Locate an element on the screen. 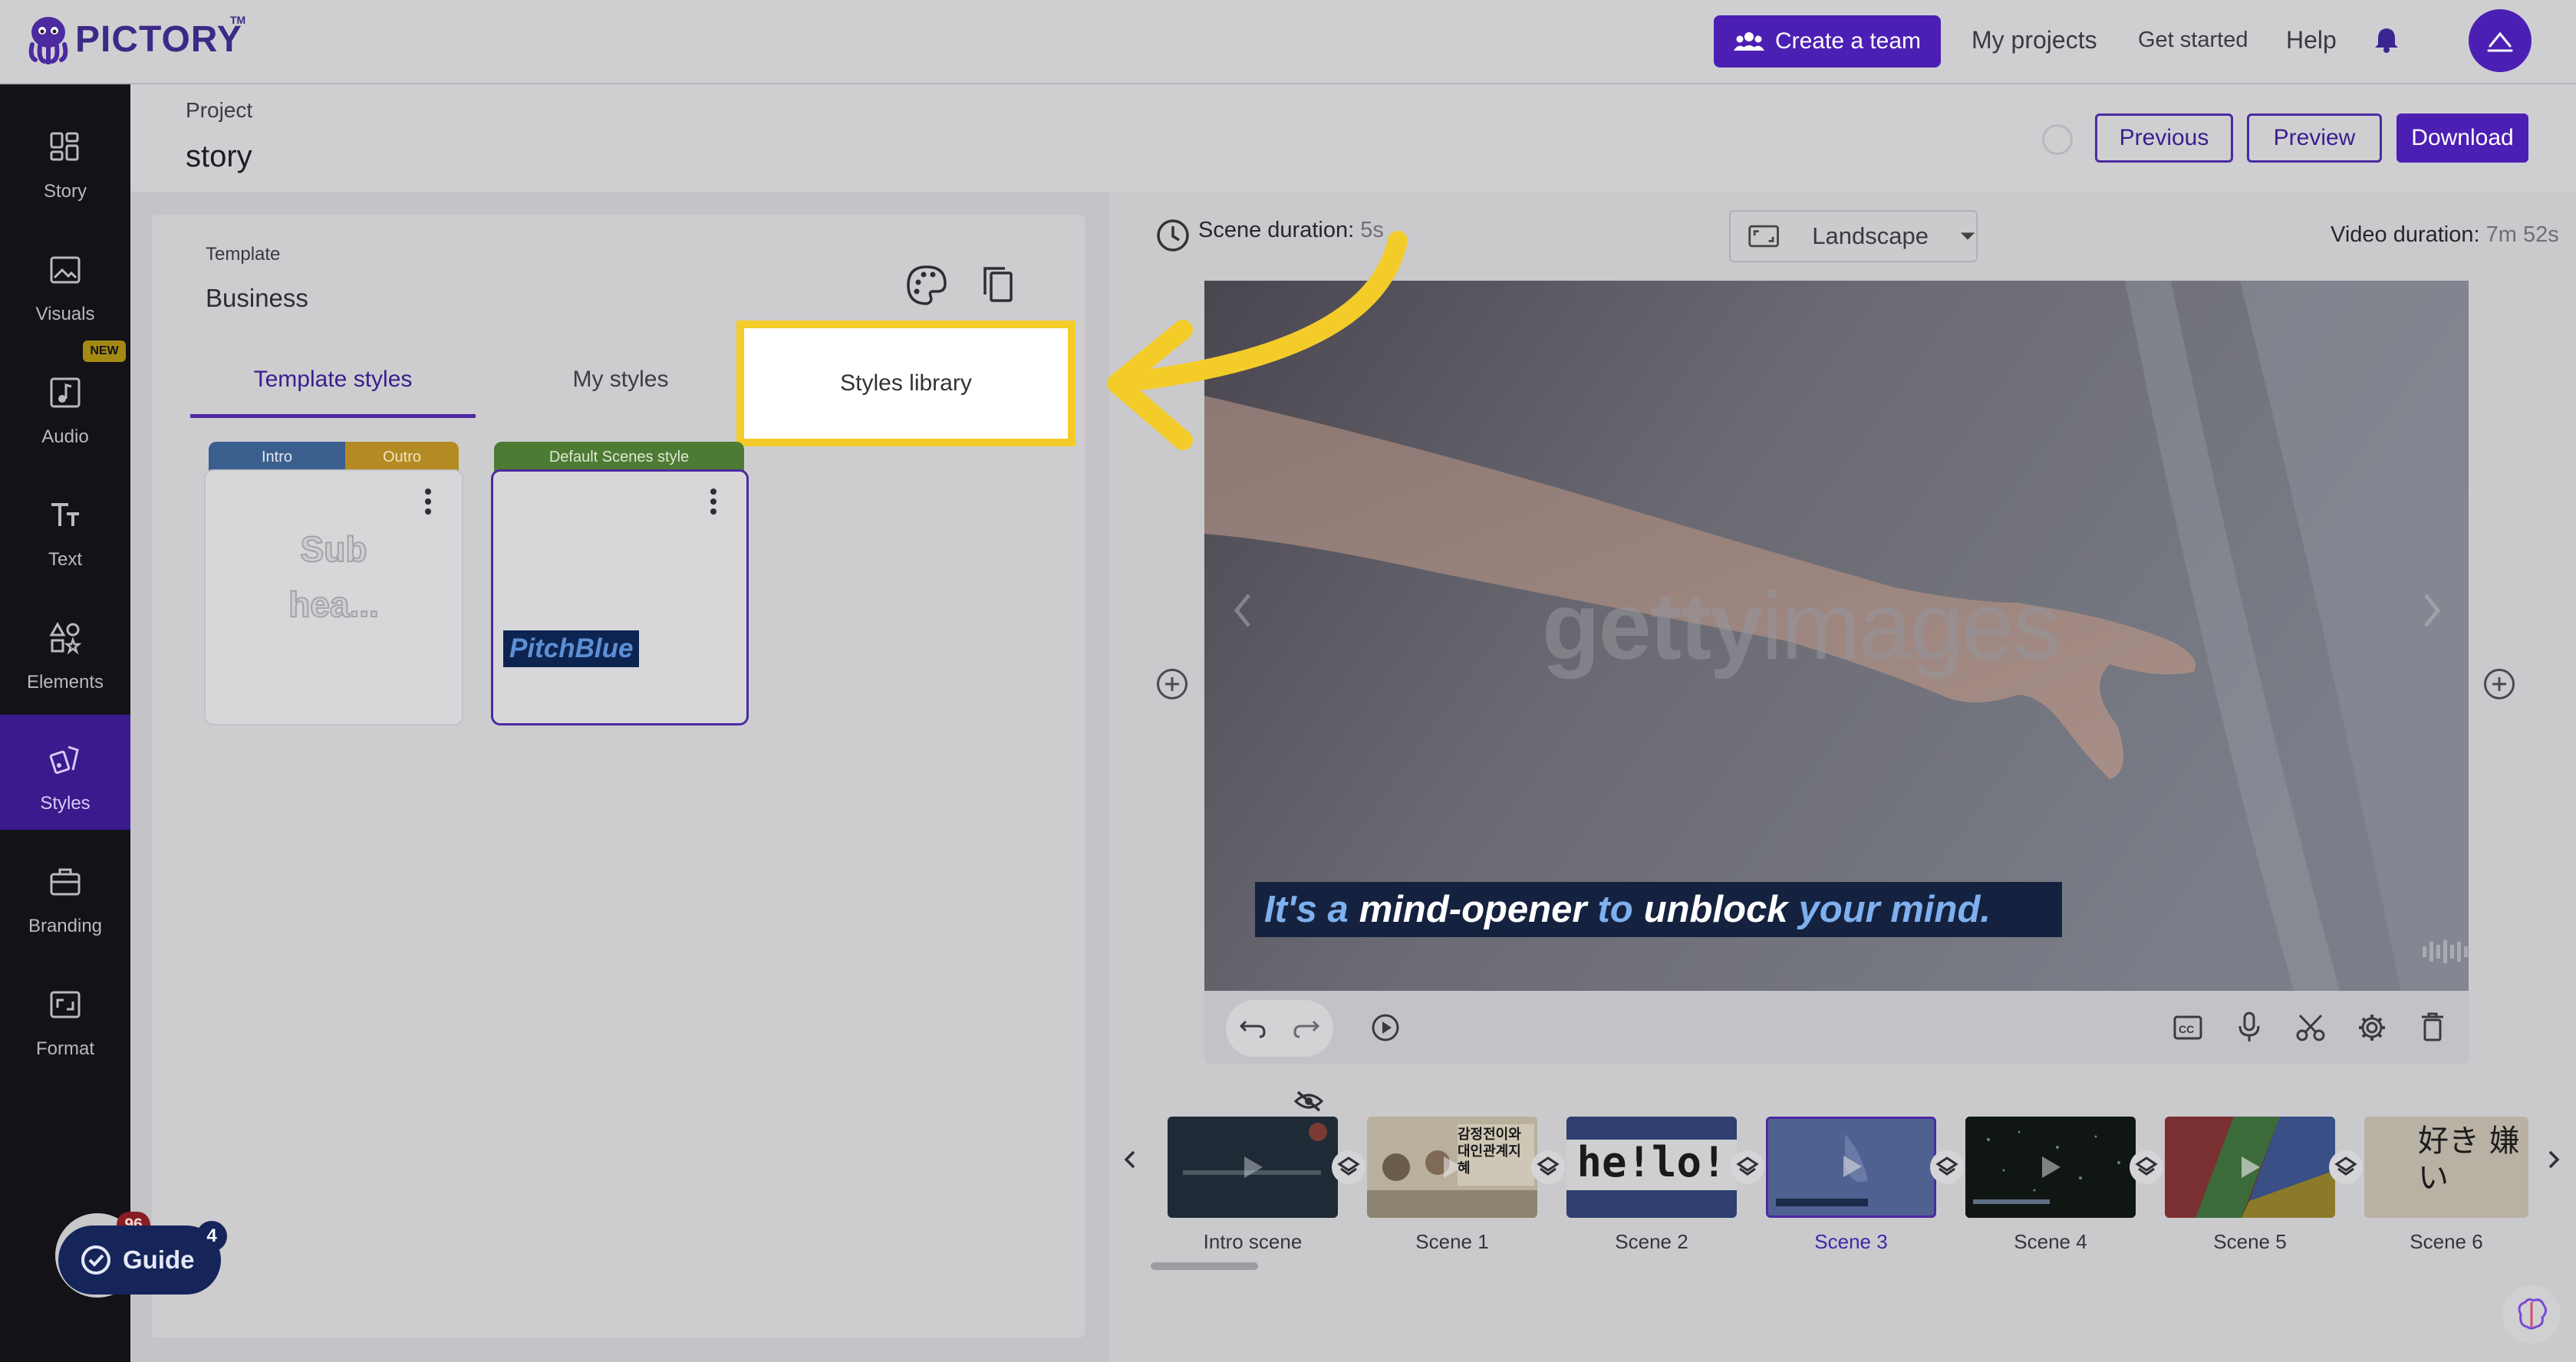  project-label: Project is located at coordinates (219, 110).